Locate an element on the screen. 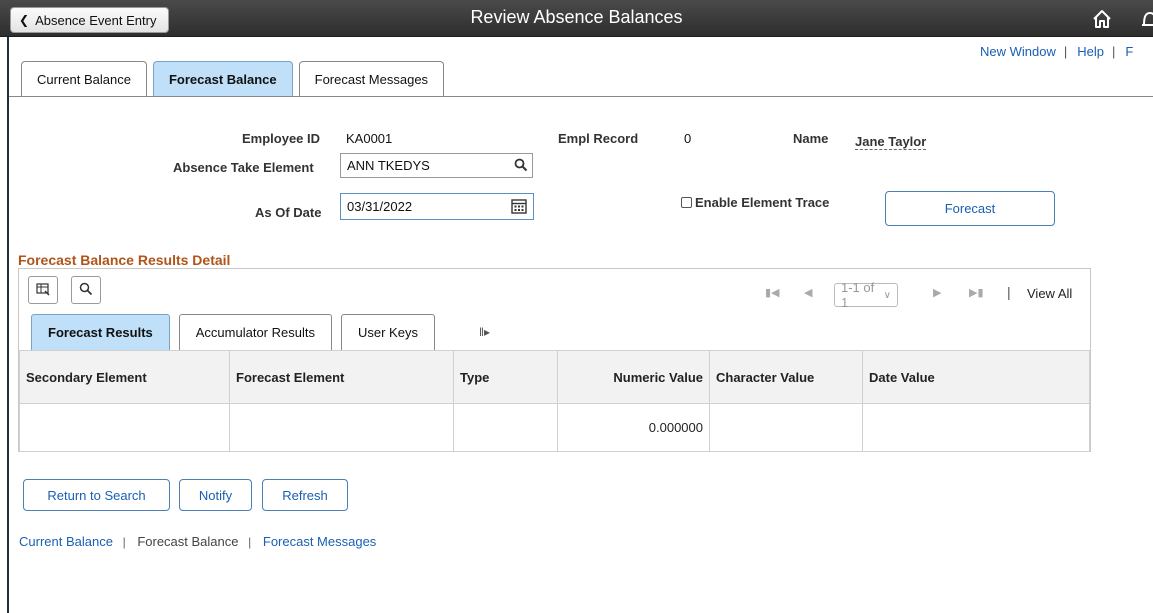 The height and width of the screenshot is (613, 1153). tab-label: Accumulator Results is located at coordinates (255, 332).